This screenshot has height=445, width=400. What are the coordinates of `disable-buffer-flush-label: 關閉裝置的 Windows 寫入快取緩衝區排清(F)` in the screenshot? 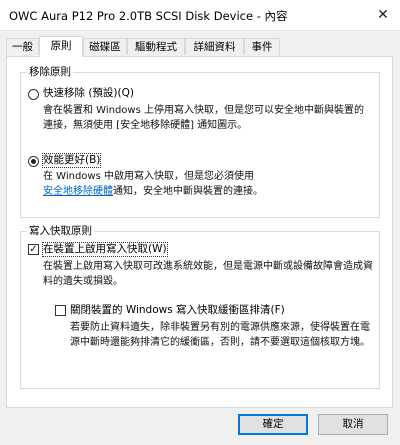 It's located at (177, 310).